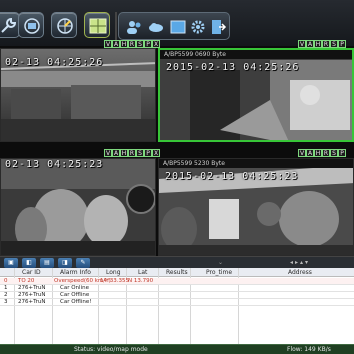  I want to click on exit-icon, so click(218, 27).